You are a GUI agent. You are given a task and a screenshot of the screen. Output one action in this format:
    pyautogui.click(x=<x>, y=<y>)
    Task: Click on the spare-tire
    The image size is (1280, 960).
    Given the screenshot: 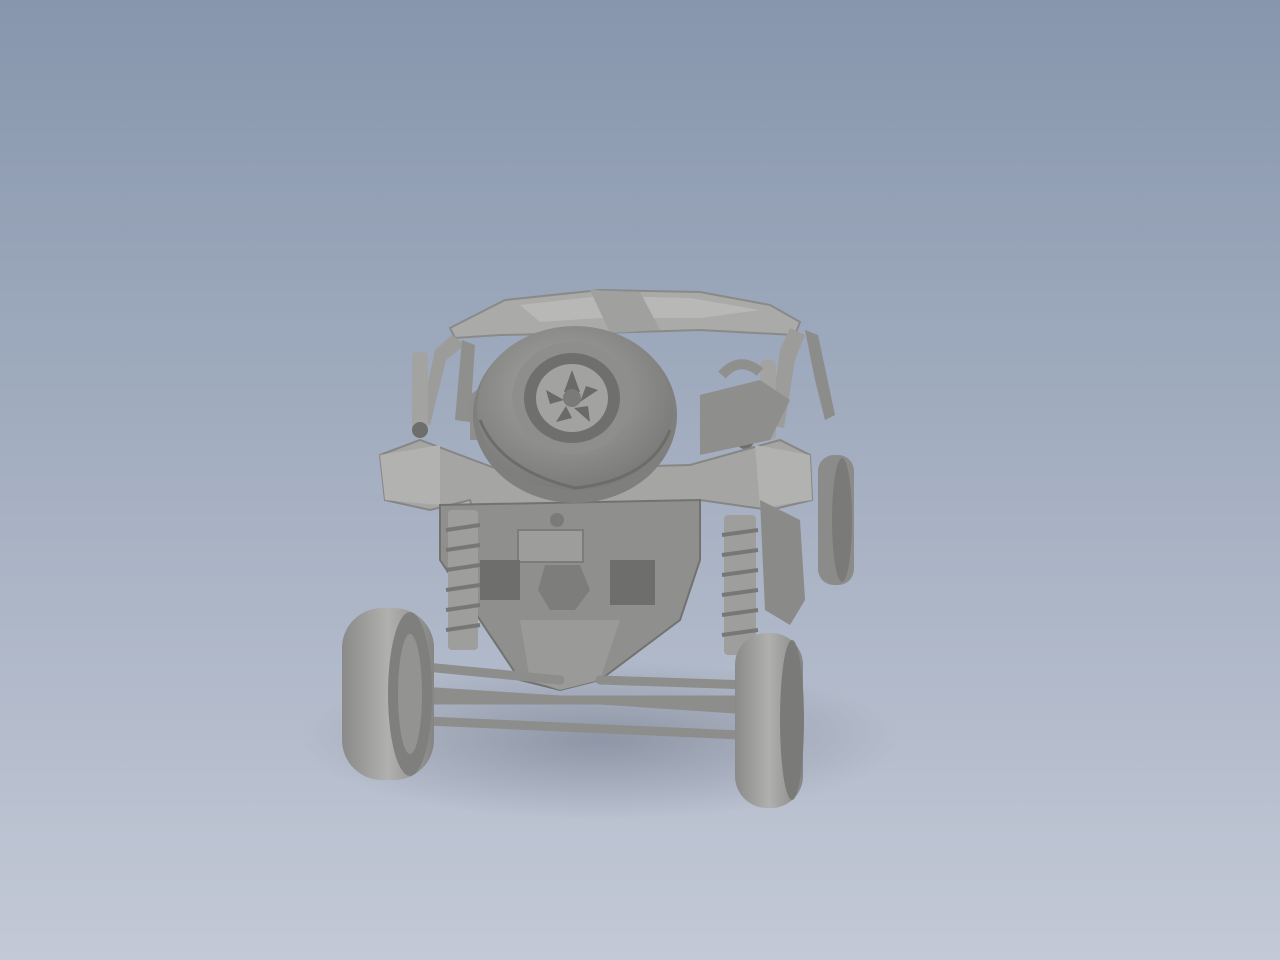 What is the action you would take?
    pyautogui.click(x=575, y=414)
    